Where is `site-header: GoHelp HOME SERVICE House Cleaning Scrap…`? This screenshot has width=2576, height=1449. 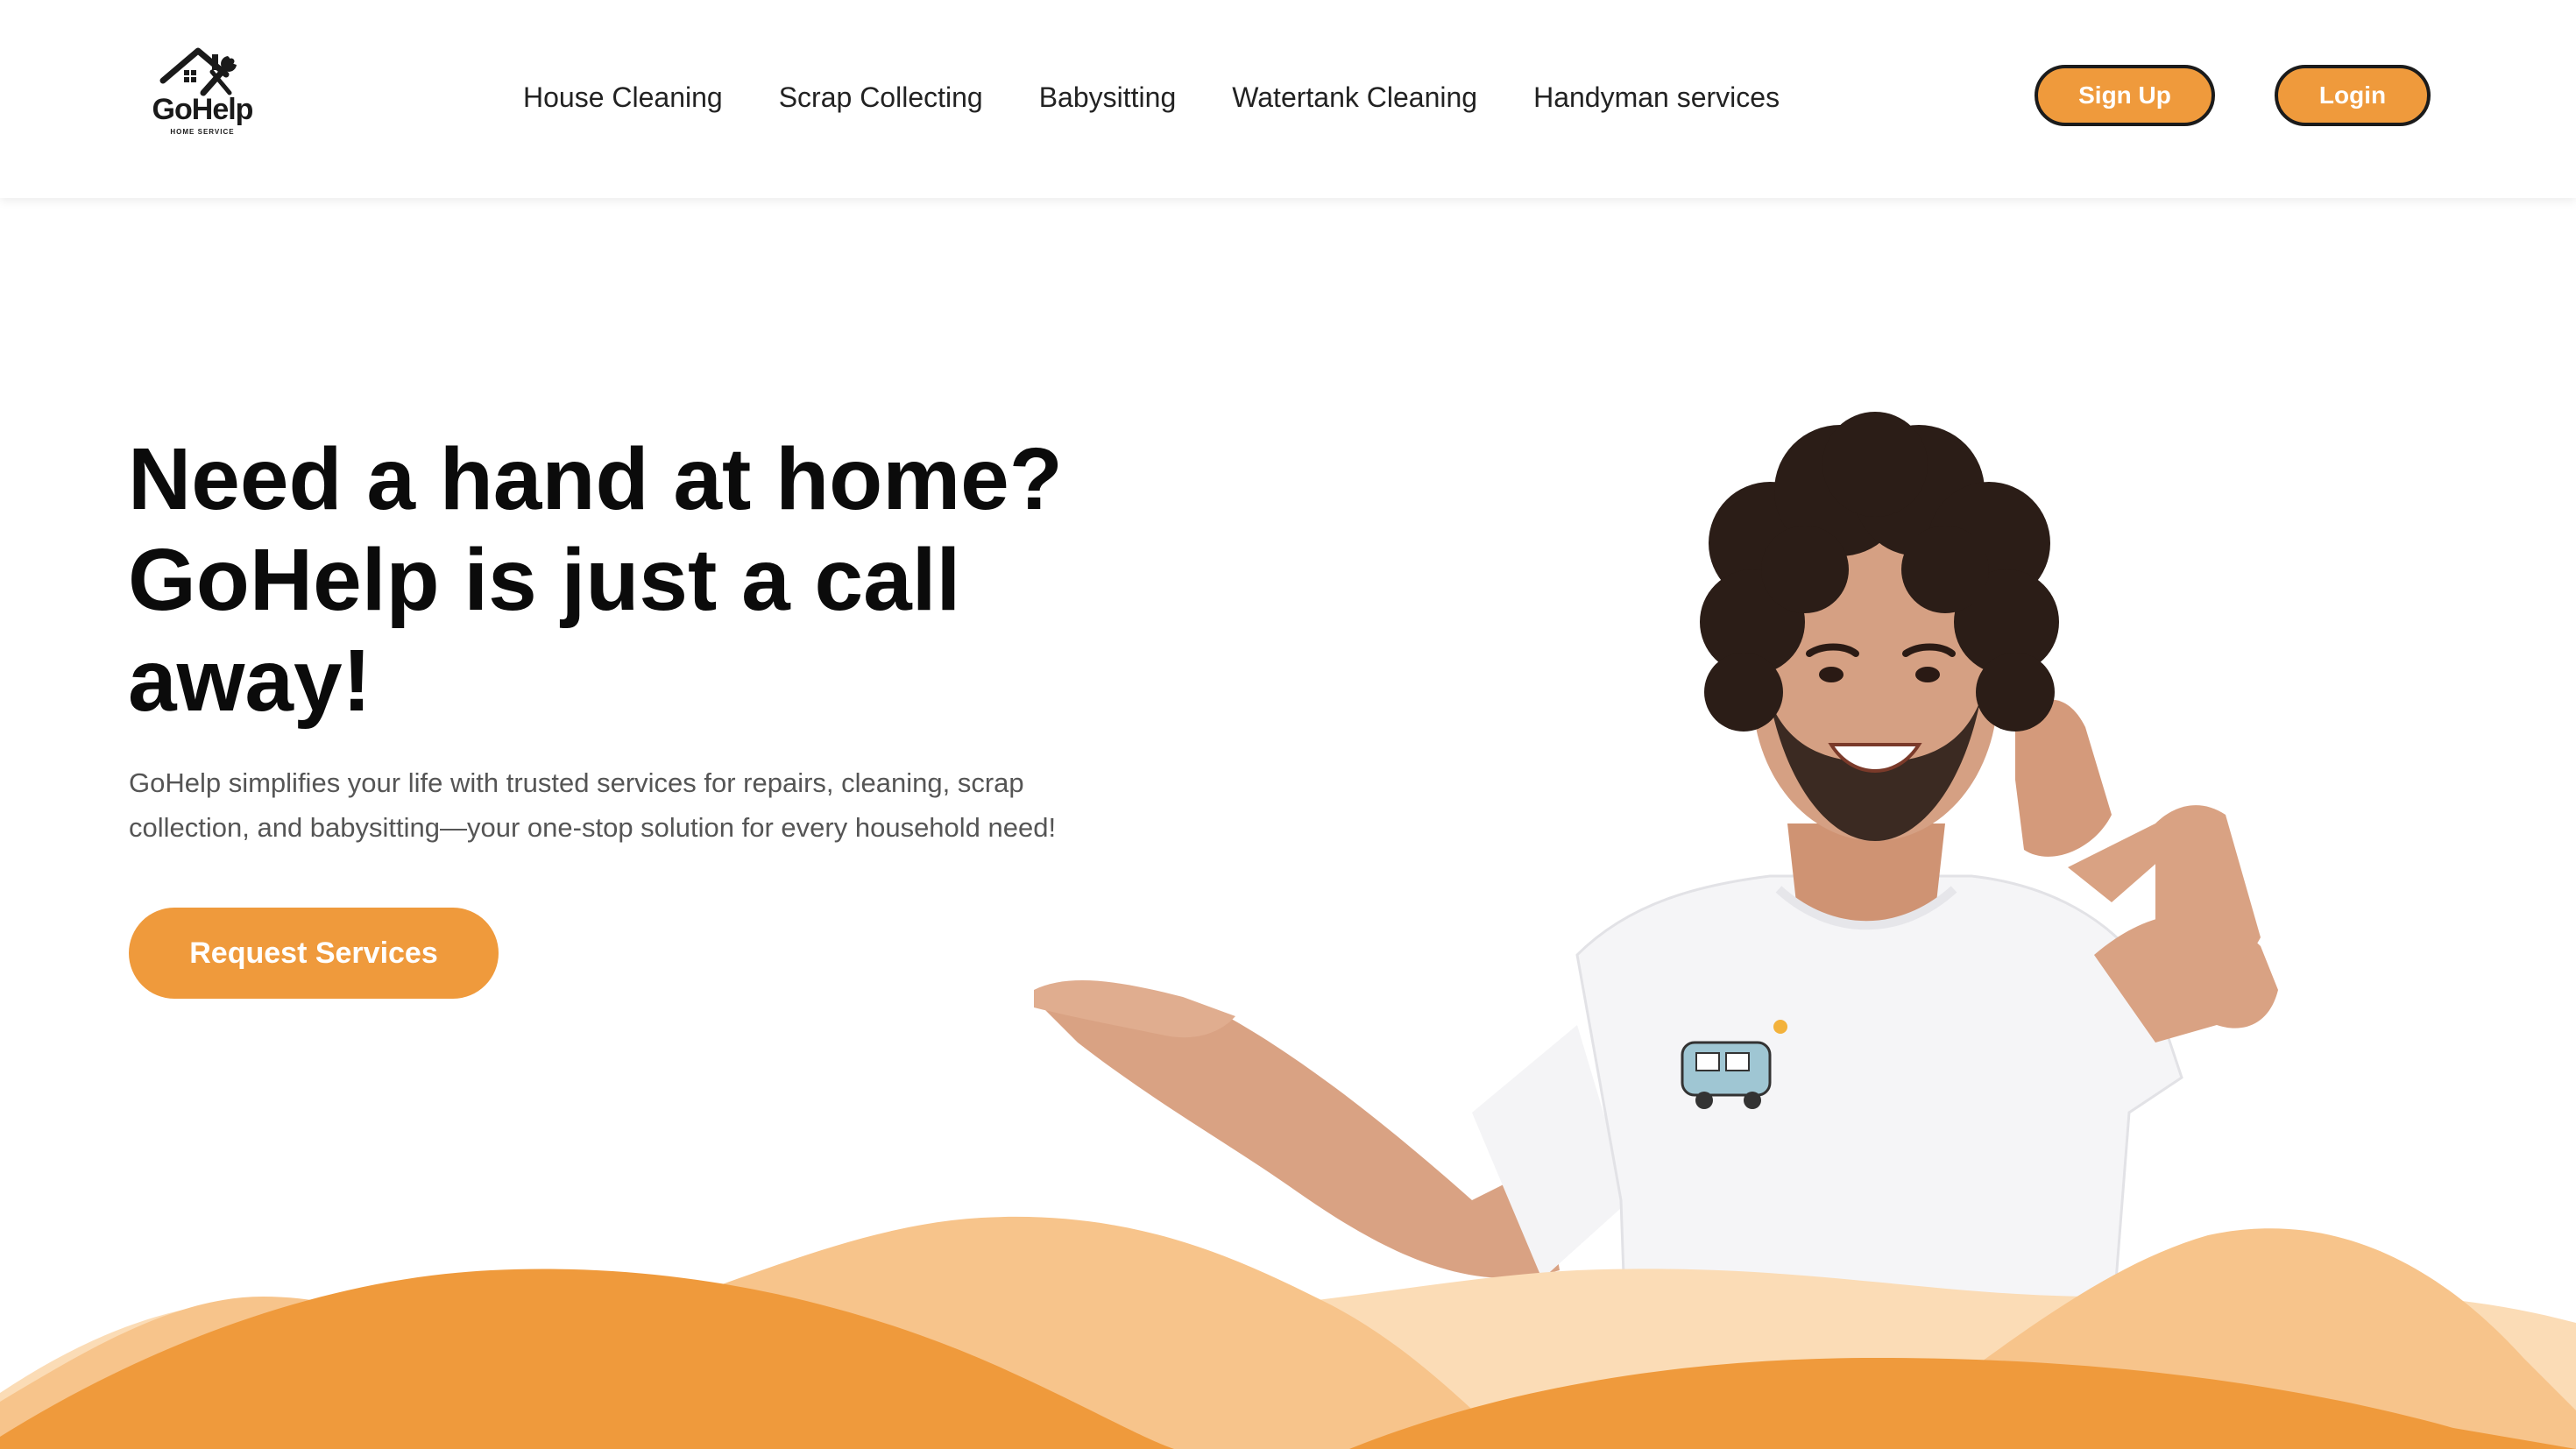 site-header: GoHelp HOME SERVICE House Cleaning Scrap… is located at coordinates (1288, 99).